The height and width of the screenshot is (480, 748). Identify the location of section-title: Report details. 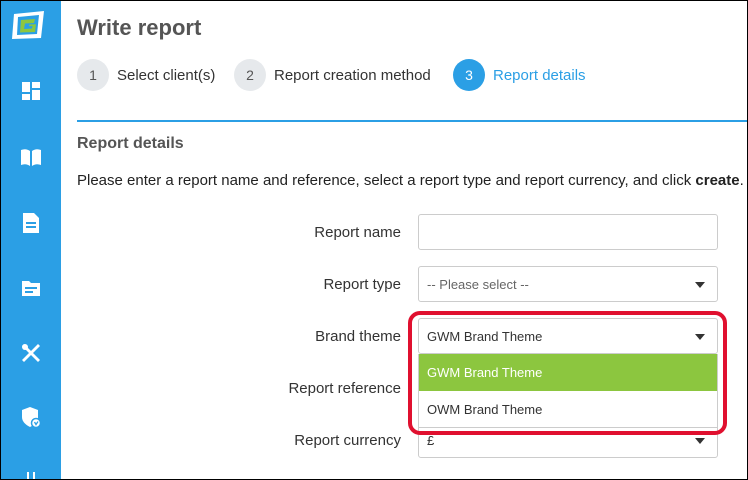
(130, 143).